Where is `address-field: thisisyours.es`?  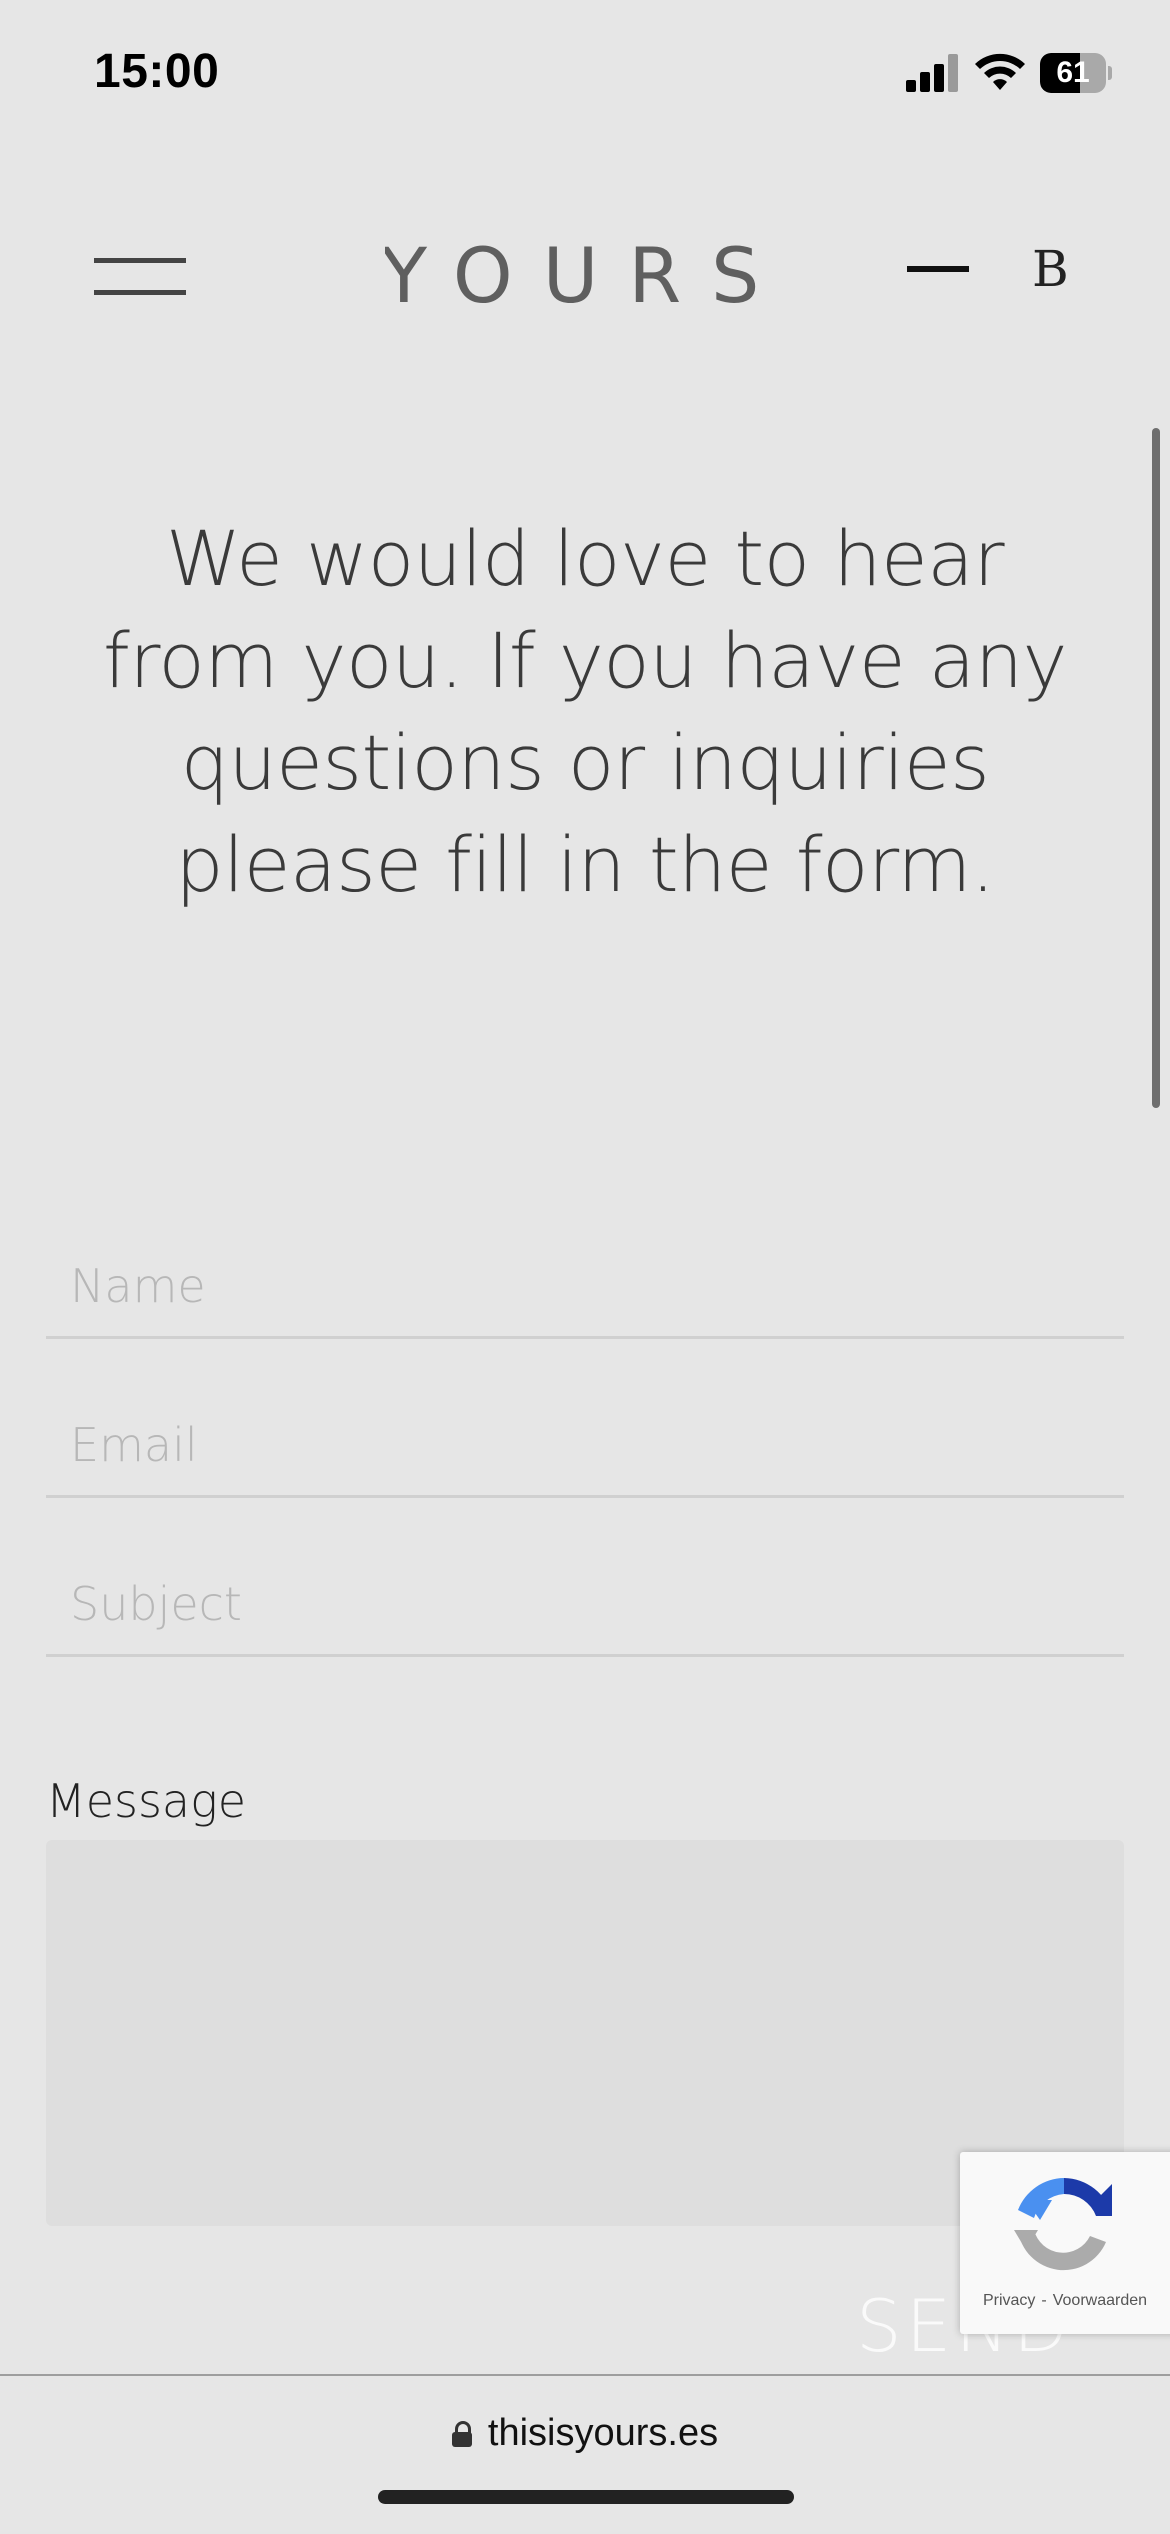 address-field: thisisyours.es is located at coordinates (585, 2433).